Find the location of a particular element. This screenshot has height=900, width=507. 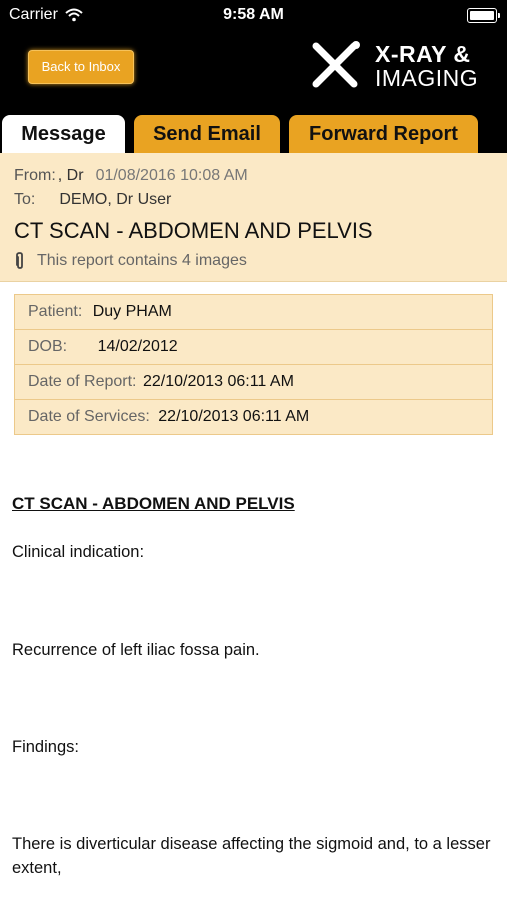

from-label: From: is located at coordinates (35, 175).